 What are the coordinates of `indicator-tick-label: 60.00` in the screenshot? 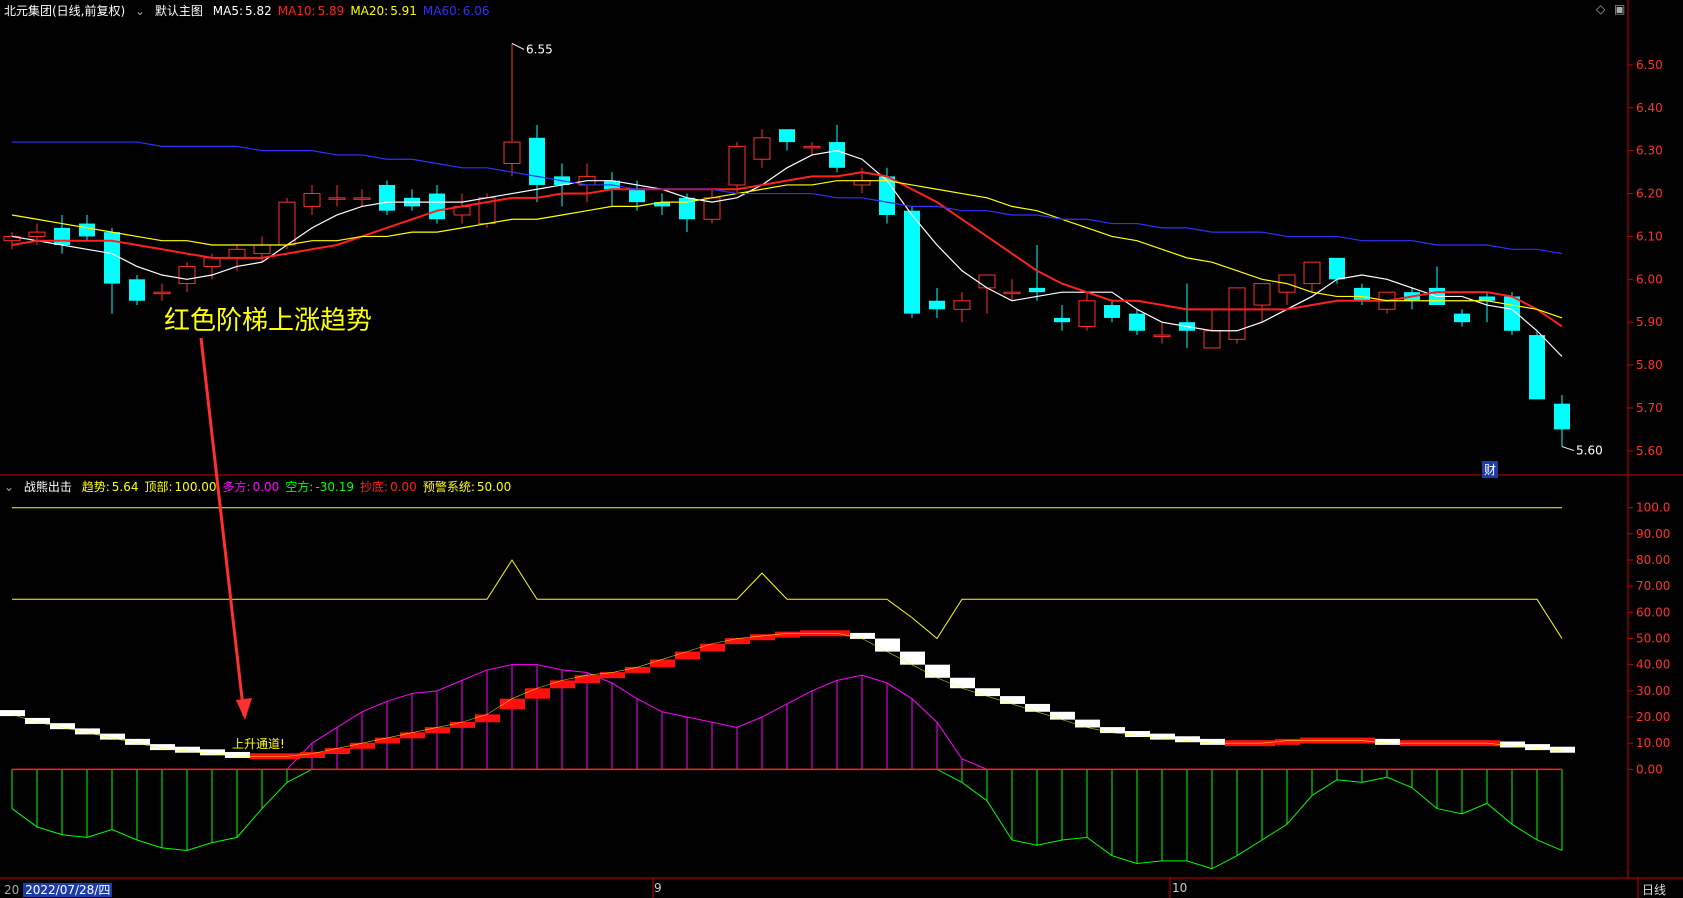 It's located at (1653, 612).